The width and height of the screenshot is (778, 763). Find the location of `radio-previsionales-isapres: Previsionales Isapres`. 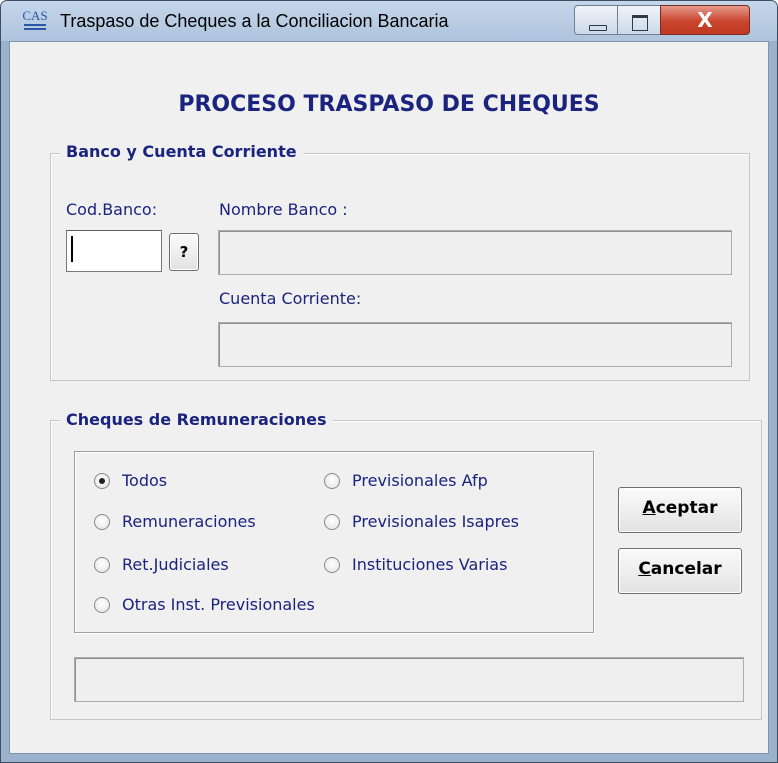

radio-previsionales-isapres: Previsionales Isapres is located at coordinates (421, 521).